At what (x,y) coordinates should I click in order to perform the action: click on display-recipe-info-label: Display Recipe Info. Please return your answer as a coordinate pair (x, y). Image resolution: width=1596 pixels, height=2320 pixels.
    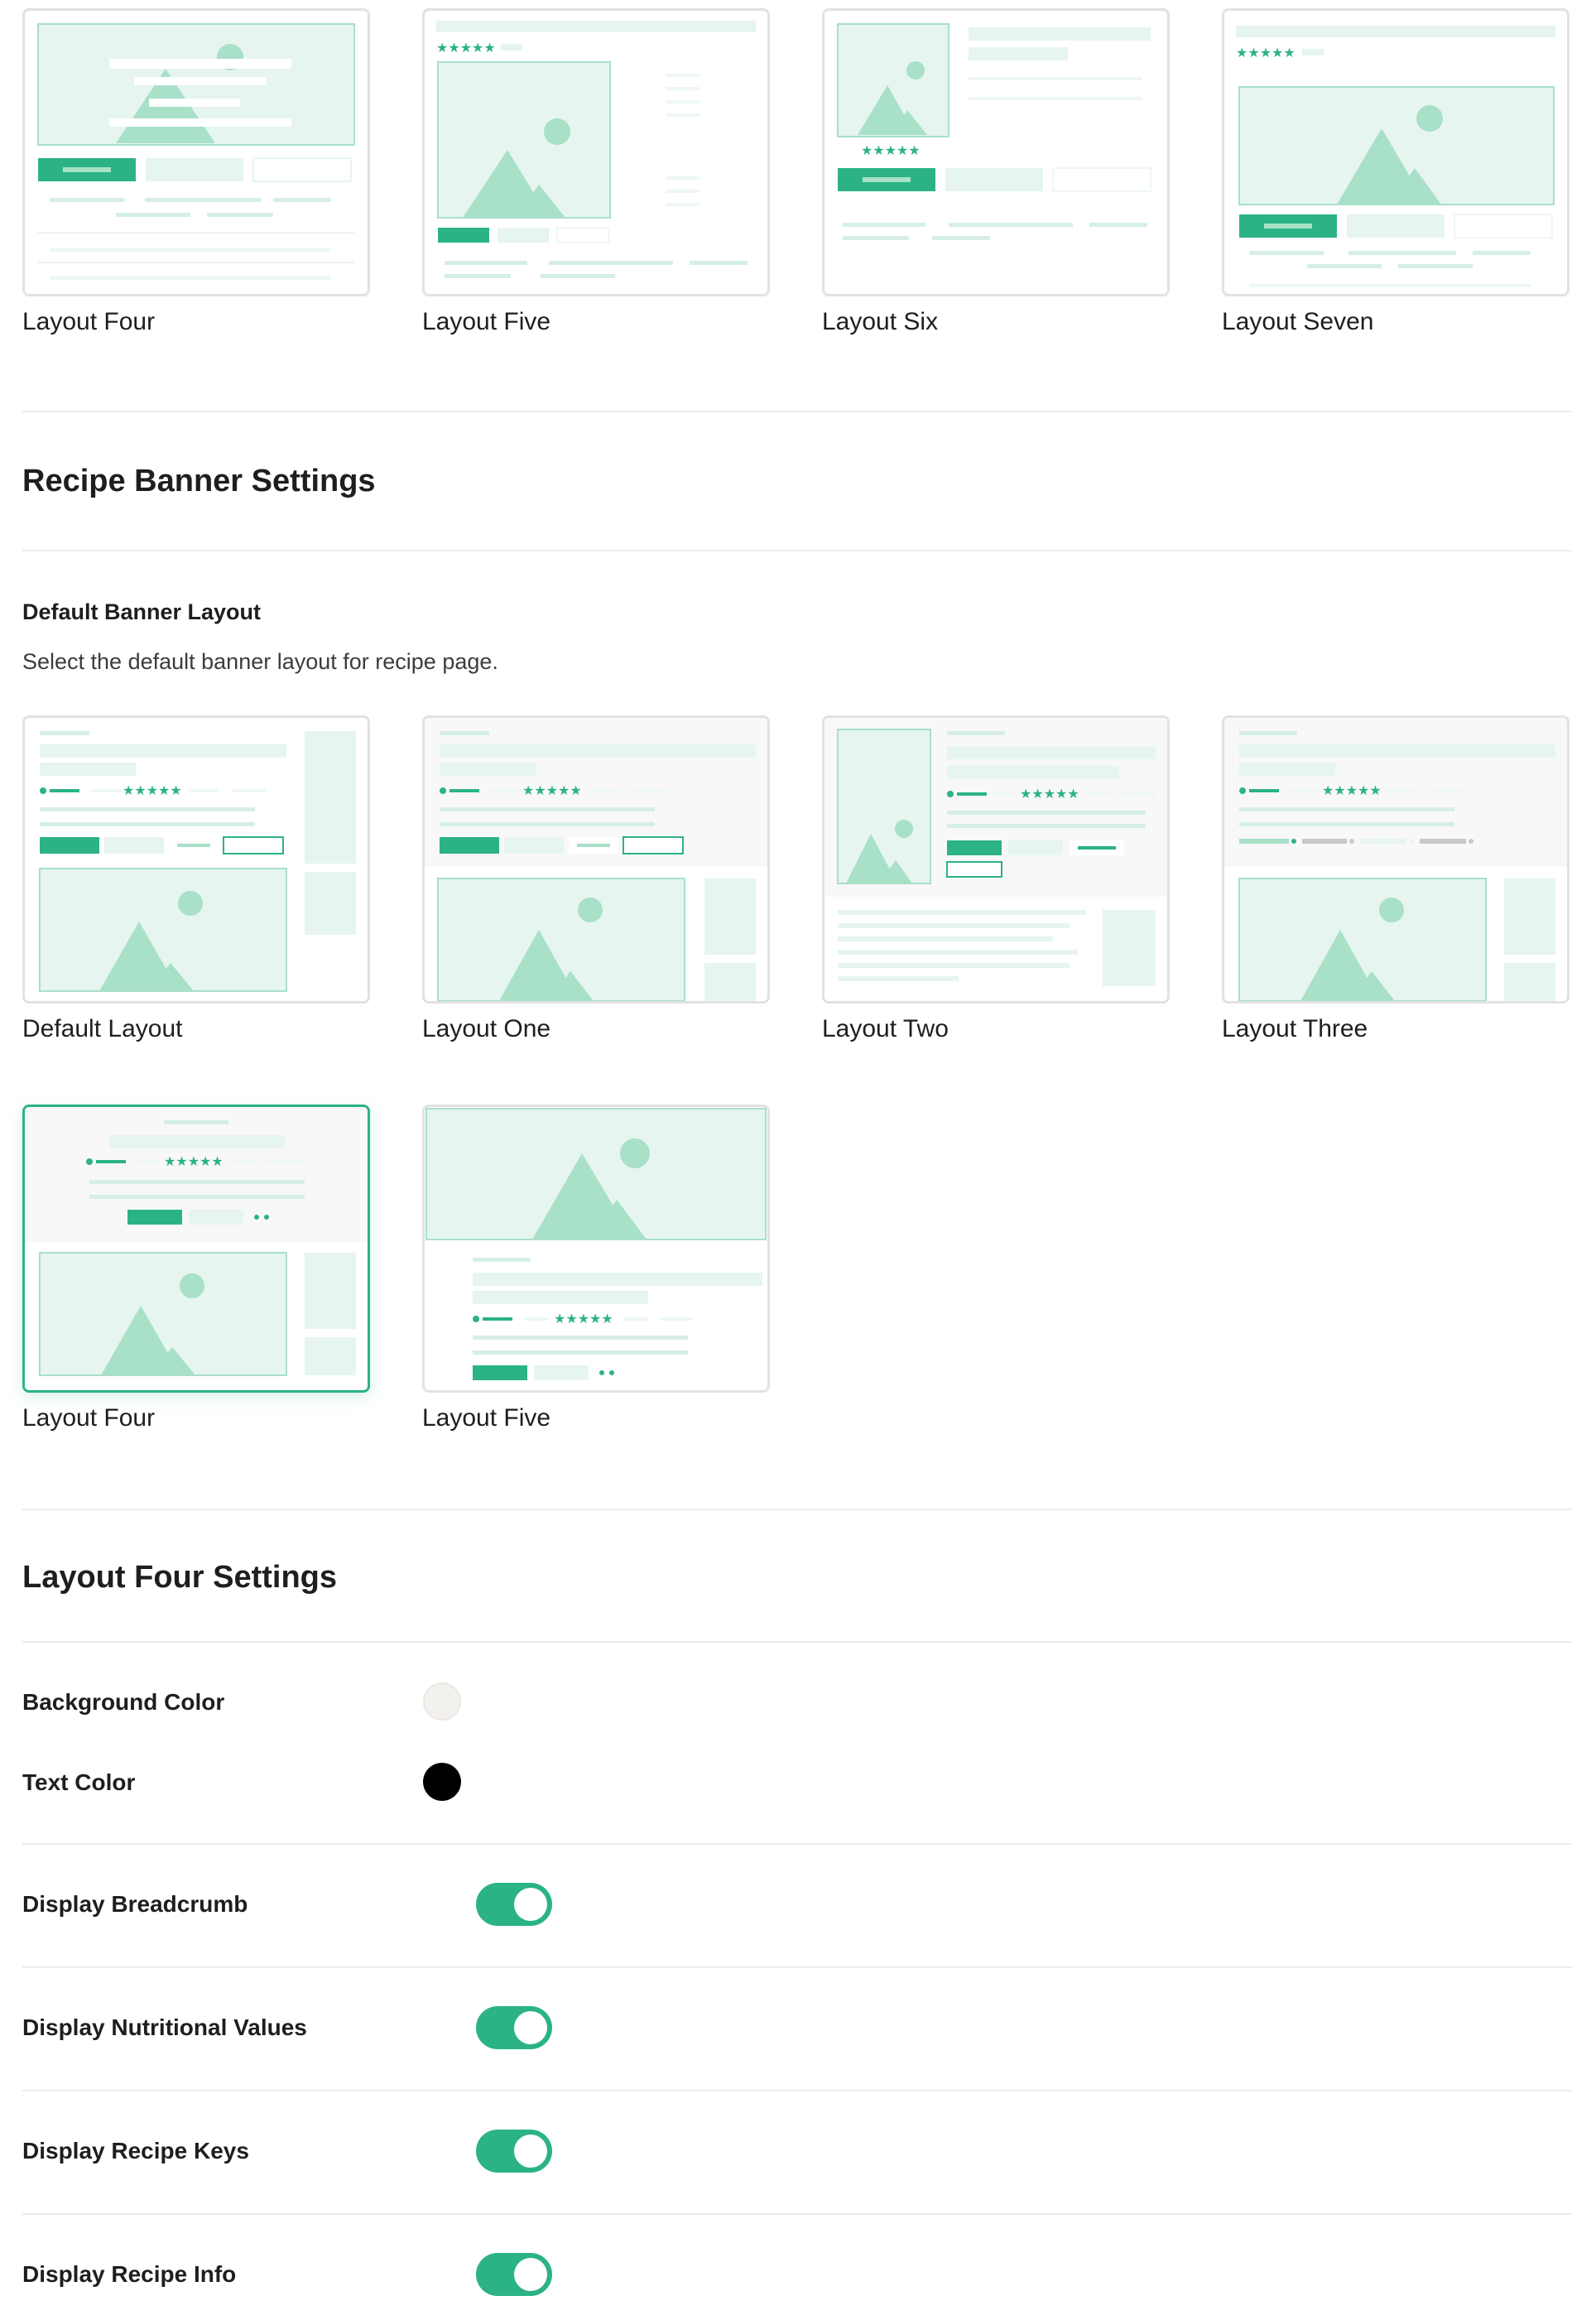
    Looking at the image, I should click on (129, 2274).